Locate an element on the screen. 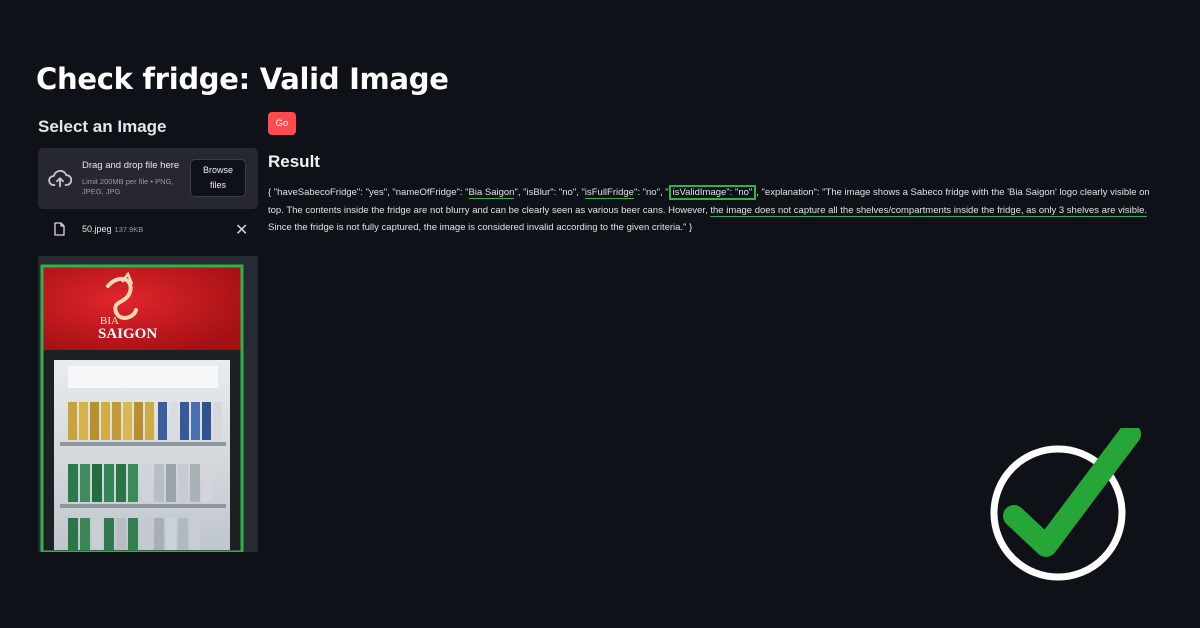 The height and width of the screenshot is (628, 1200). cloud-upload-icon is located at coordinates (60, 178).